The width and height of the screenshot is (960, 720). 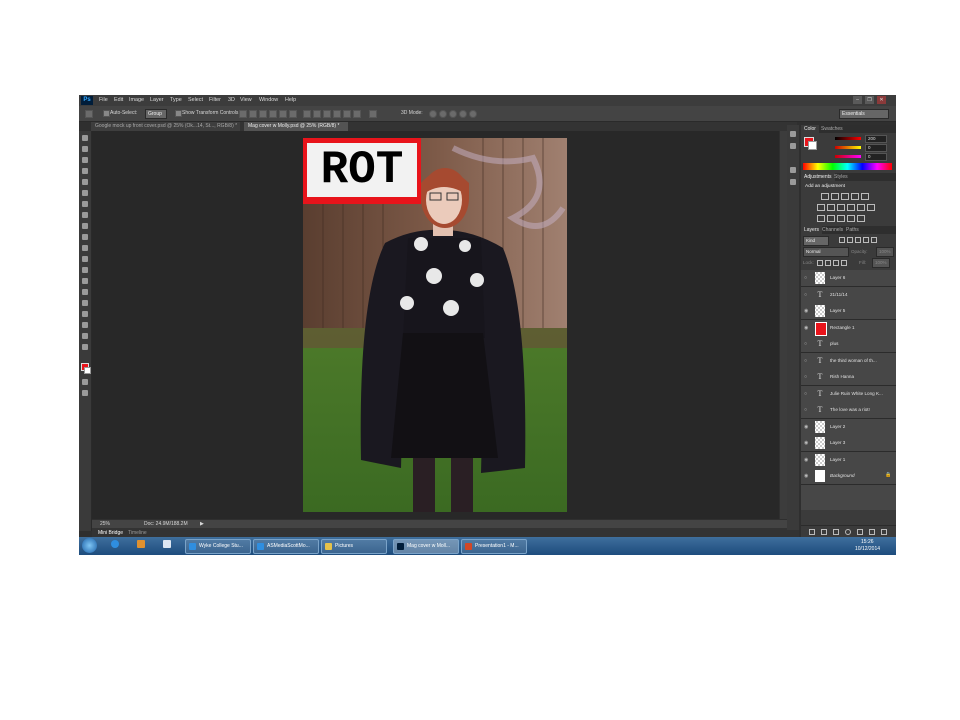 I want to click on menu-filter: Filter, so click(x=215, y=100).